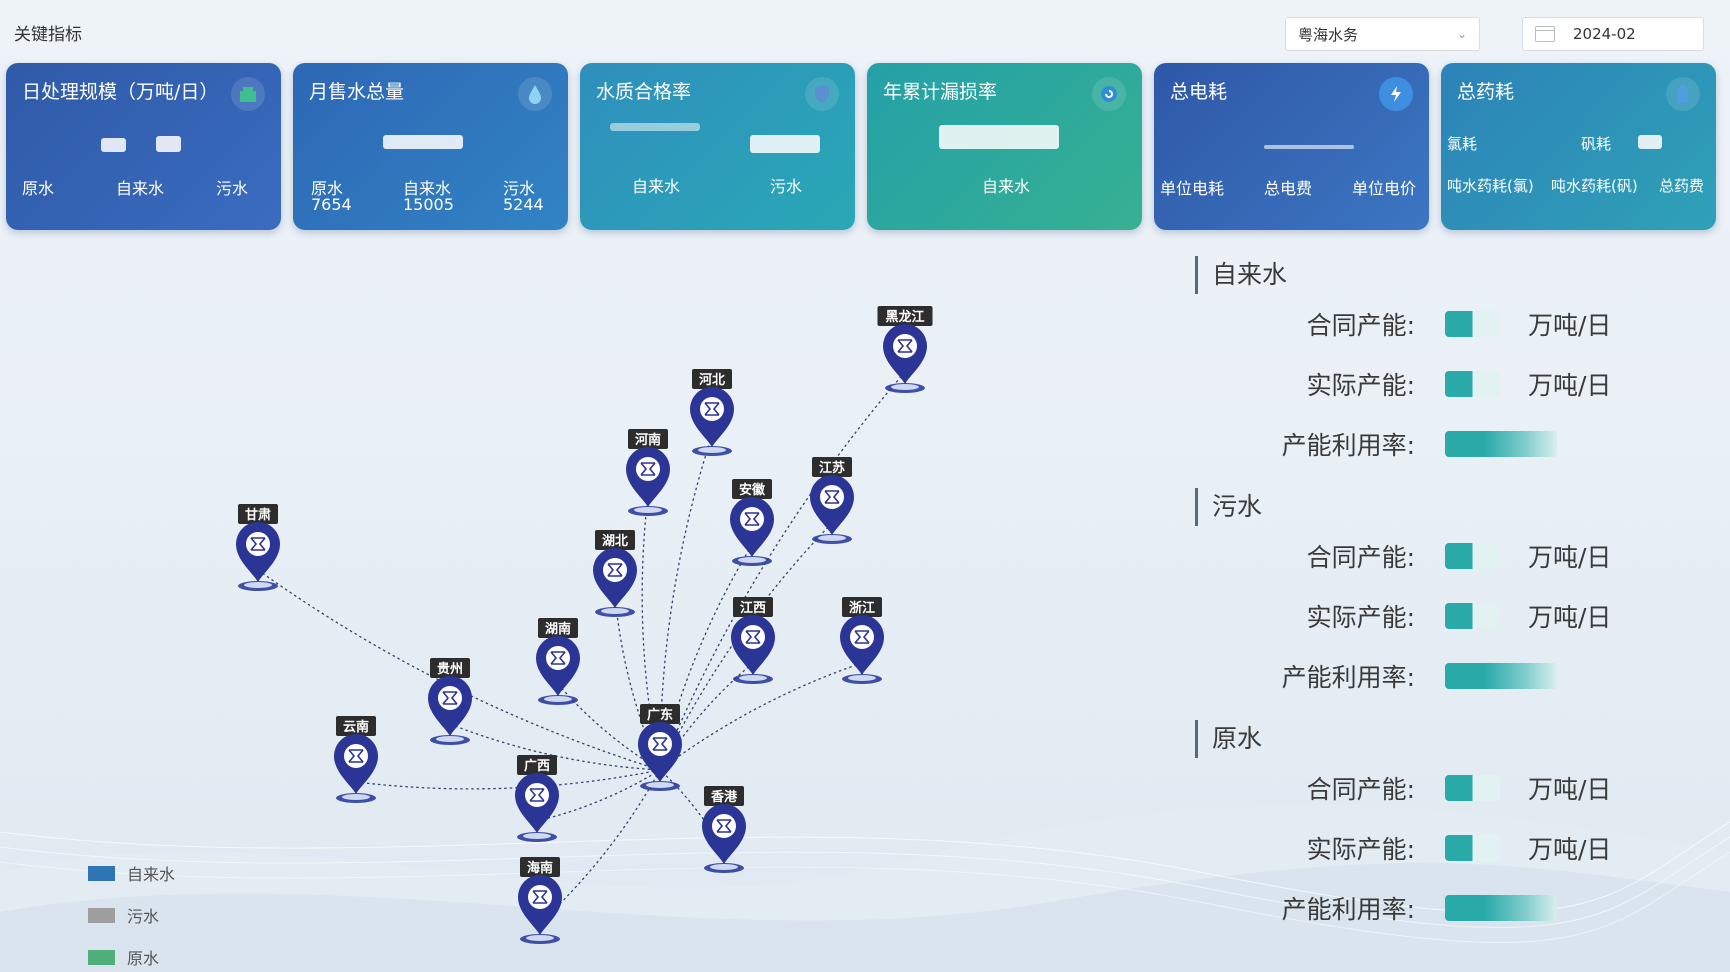  I want to click on pin-label: 黑龙江, so click(904, 317).